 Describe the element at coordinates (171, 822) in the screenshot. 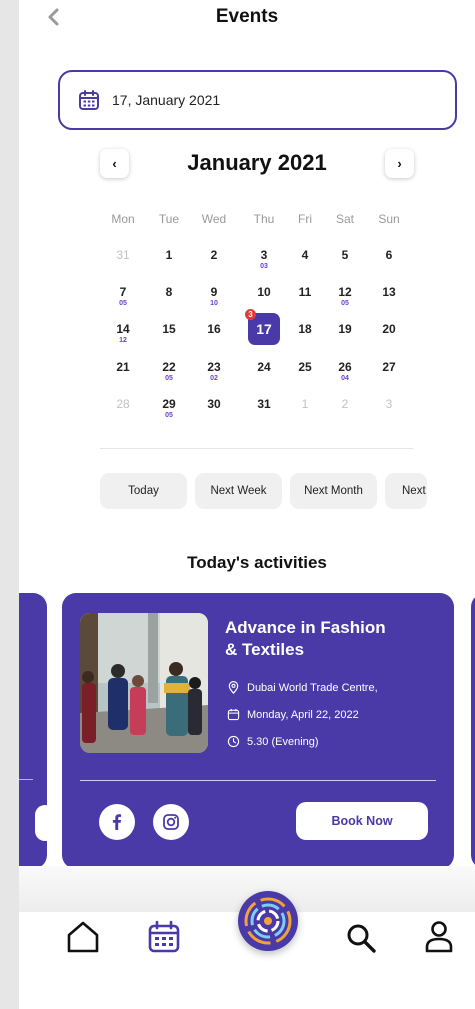

I see `instagram-icon` at that location.